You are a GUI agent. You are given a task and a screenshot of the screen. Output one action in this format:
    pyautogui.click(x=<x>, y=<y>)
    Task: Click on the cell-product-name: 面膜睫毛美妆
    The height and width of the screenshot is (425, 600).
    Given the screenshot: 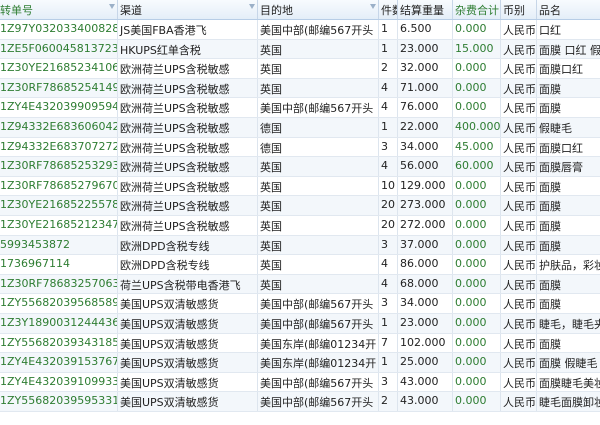 What is the action you would take?
    pyautogui.click(x=568, y=382)
    